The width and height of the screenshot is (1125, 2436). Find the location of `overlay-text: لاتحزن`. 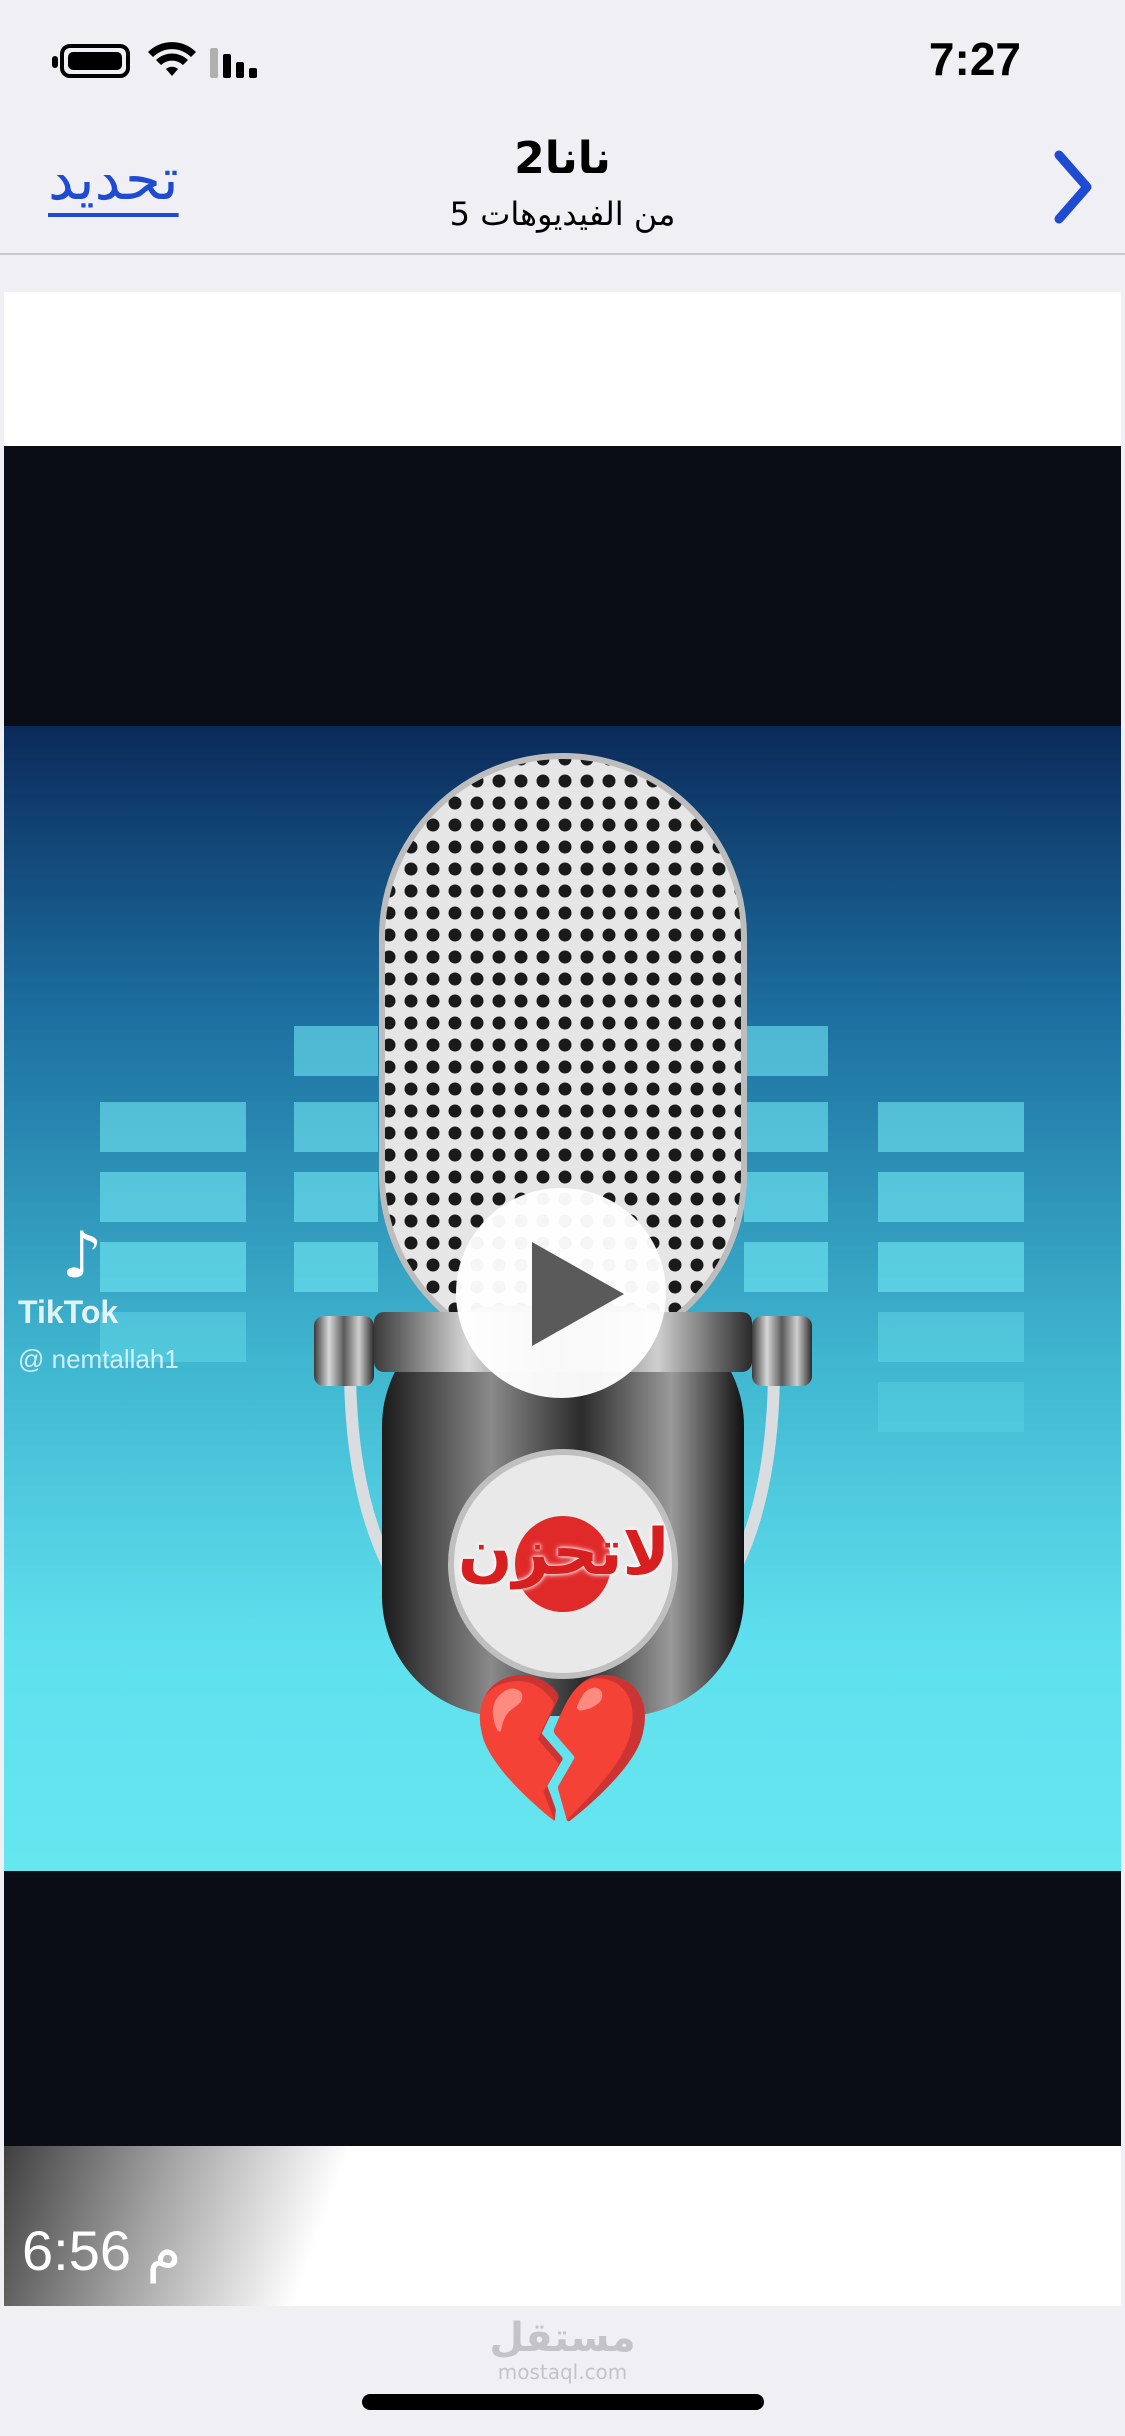

overlay-text: لاتحزن is located at coordinates (564, 1553).